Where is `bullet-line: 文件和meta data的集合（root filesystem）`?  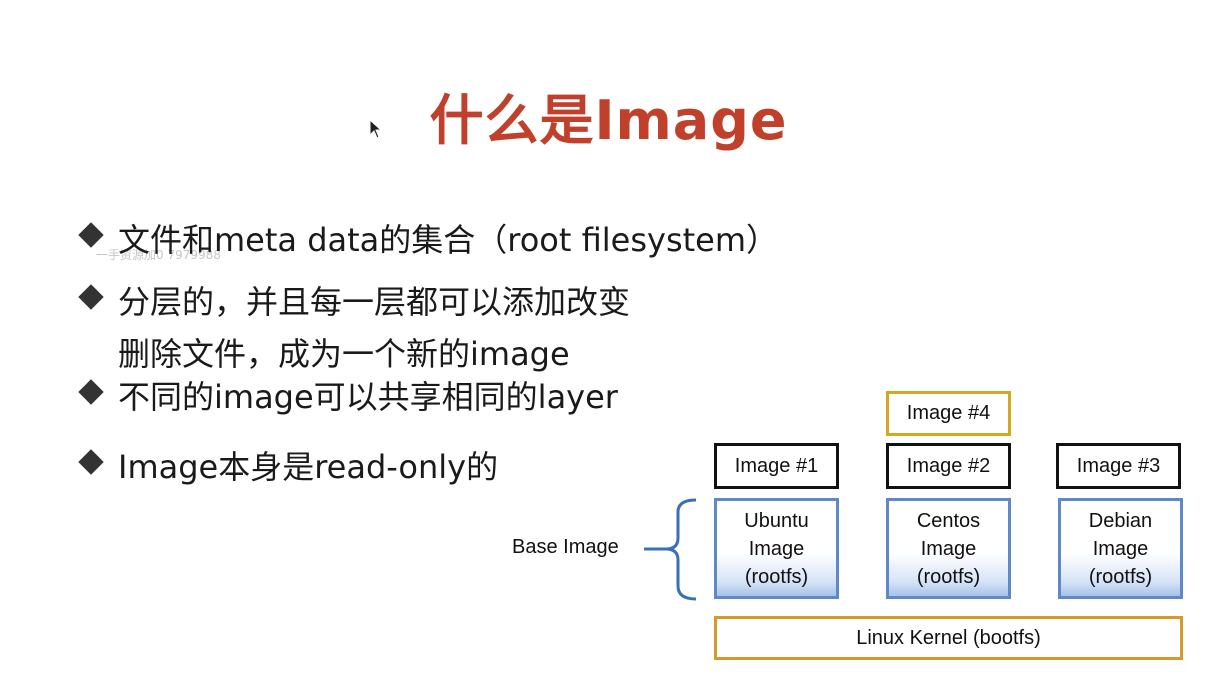
bullet-line: 文件和meta data的集合（root filesystem） is located at coordinates (448, 240).